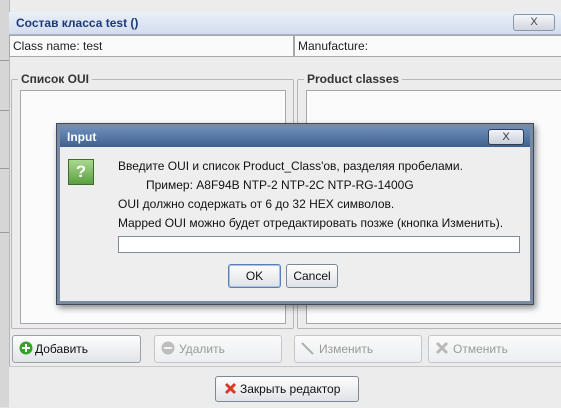  Describe the element at coordinates (353, 79) in the screenshot. I see `product-classes-legend: Product classes` at that location.